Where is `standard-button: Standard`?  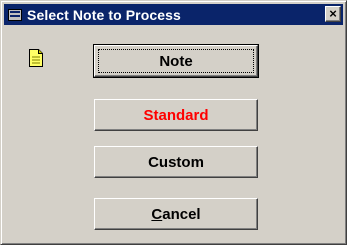 standard-button: Standard is located at coordinates (176, 115).